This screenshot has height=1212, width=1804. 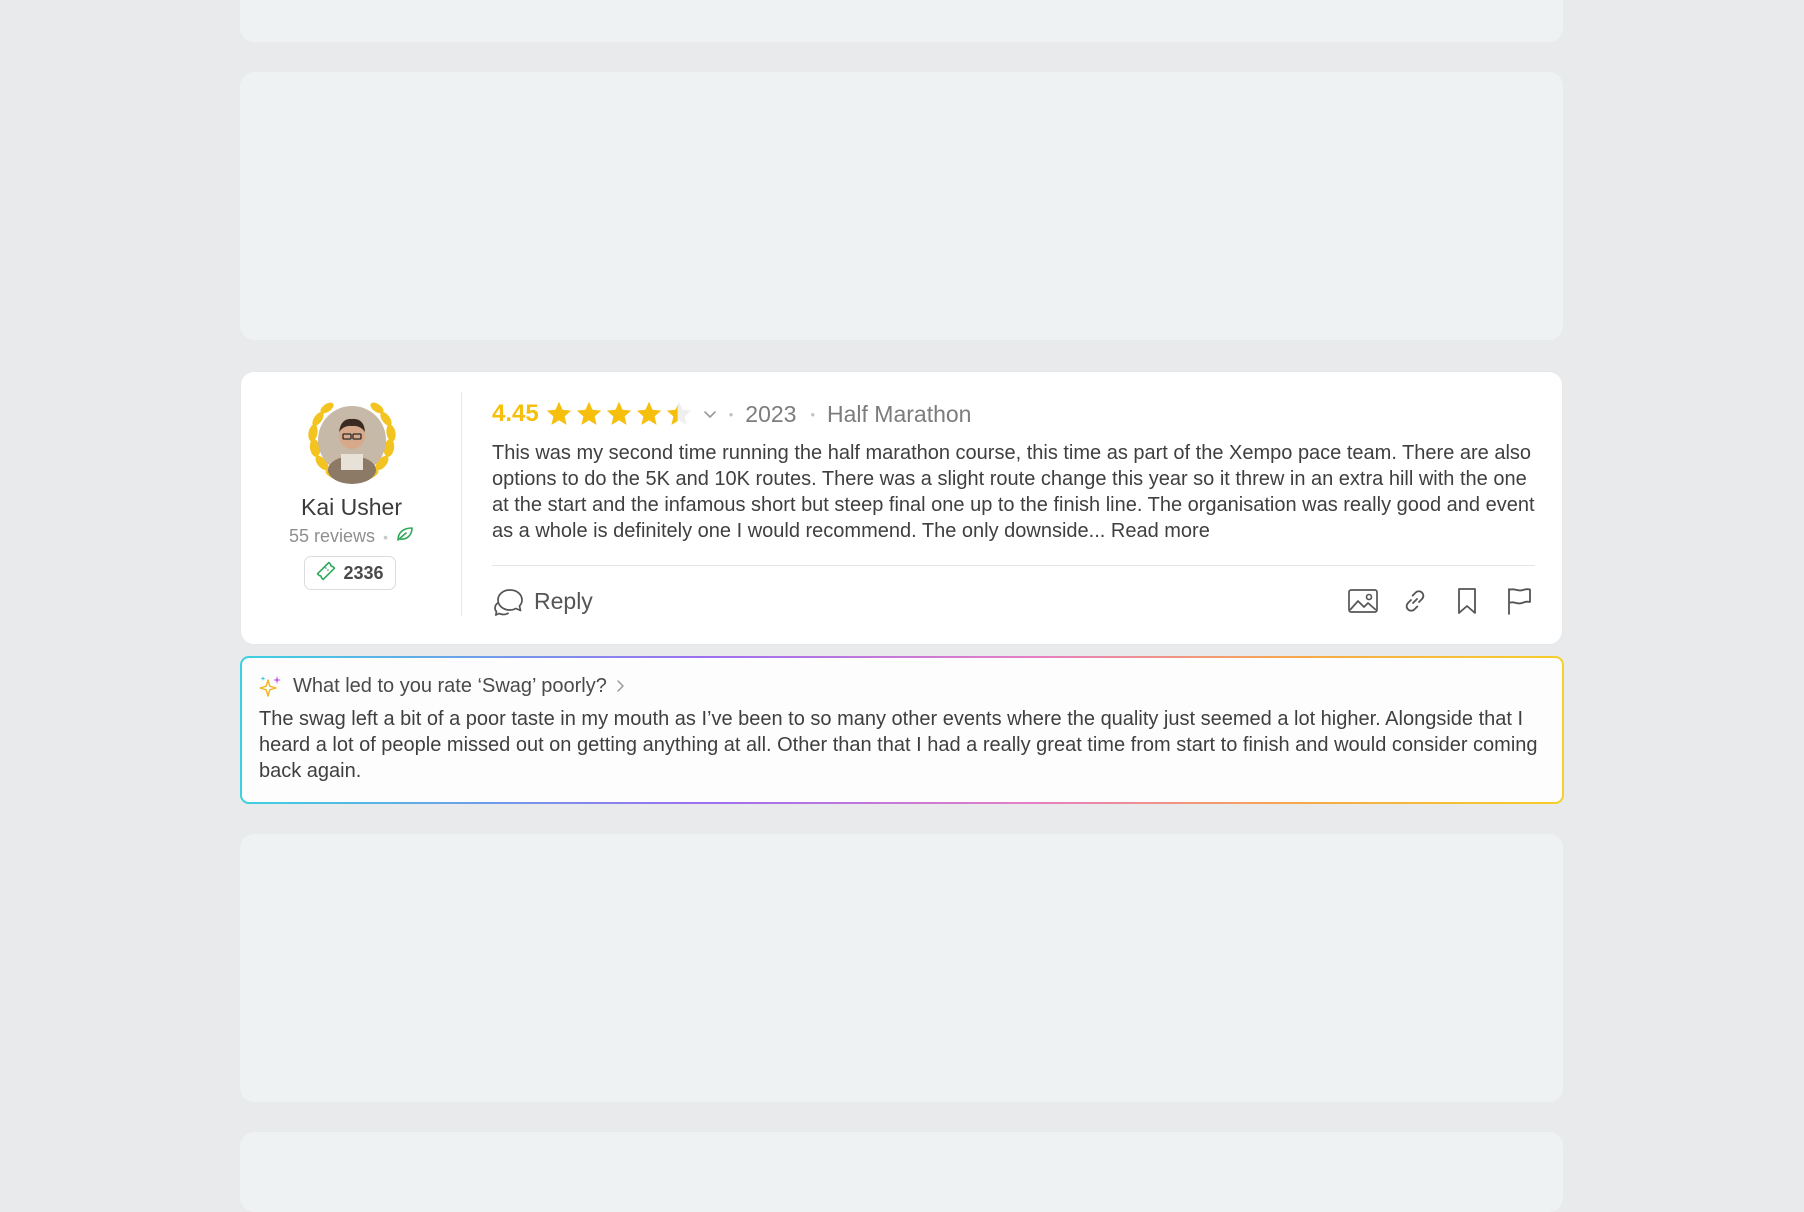 I want to click on star-rating, so click(x=619, y=414).